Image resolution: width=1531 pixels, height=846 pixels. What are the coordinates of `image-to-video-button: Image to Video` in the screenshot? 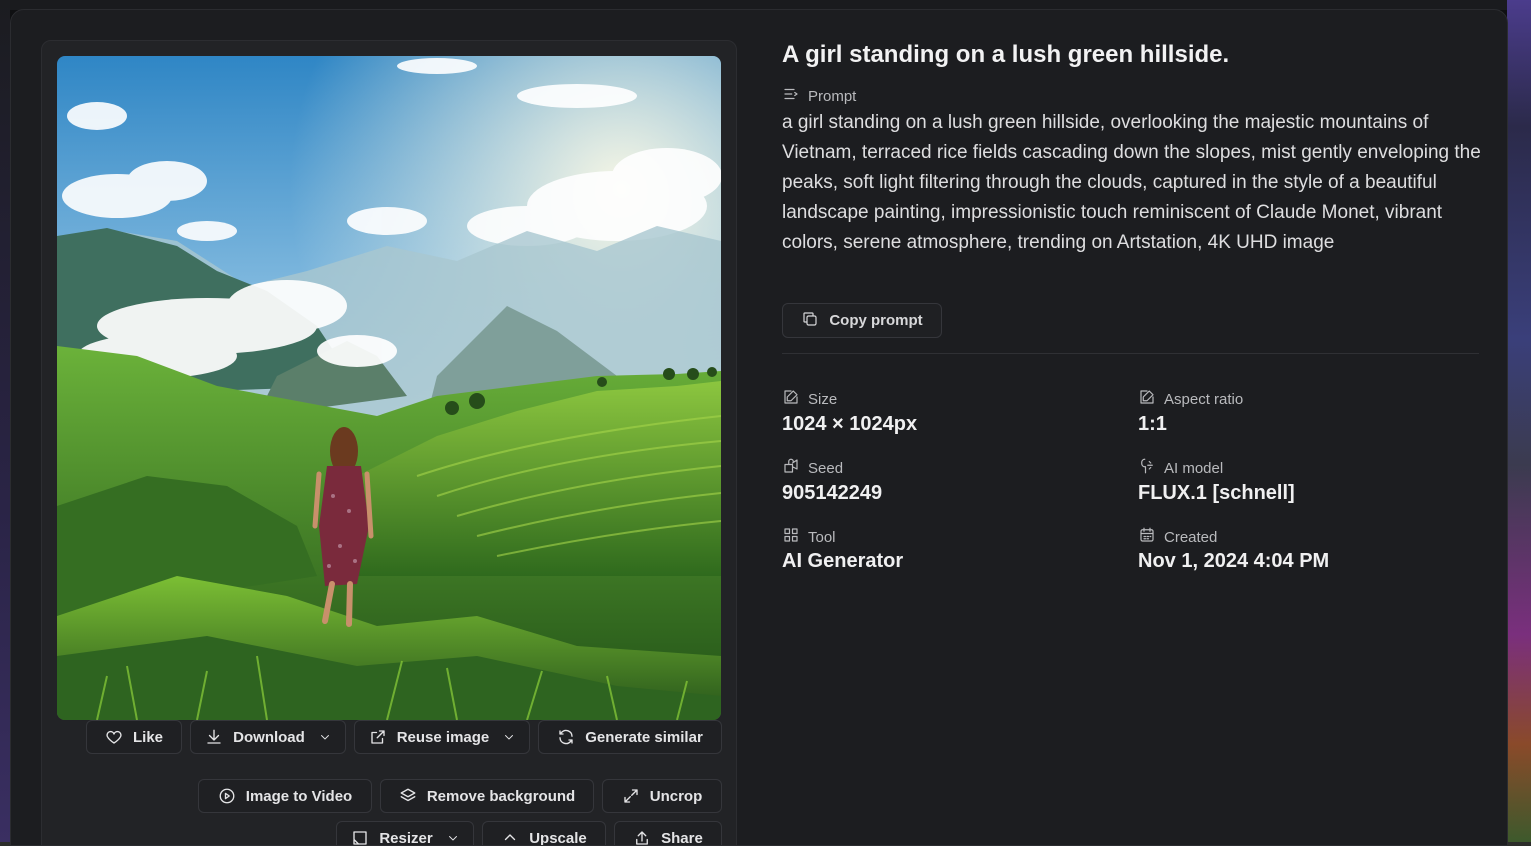 It's located at (285, 796).